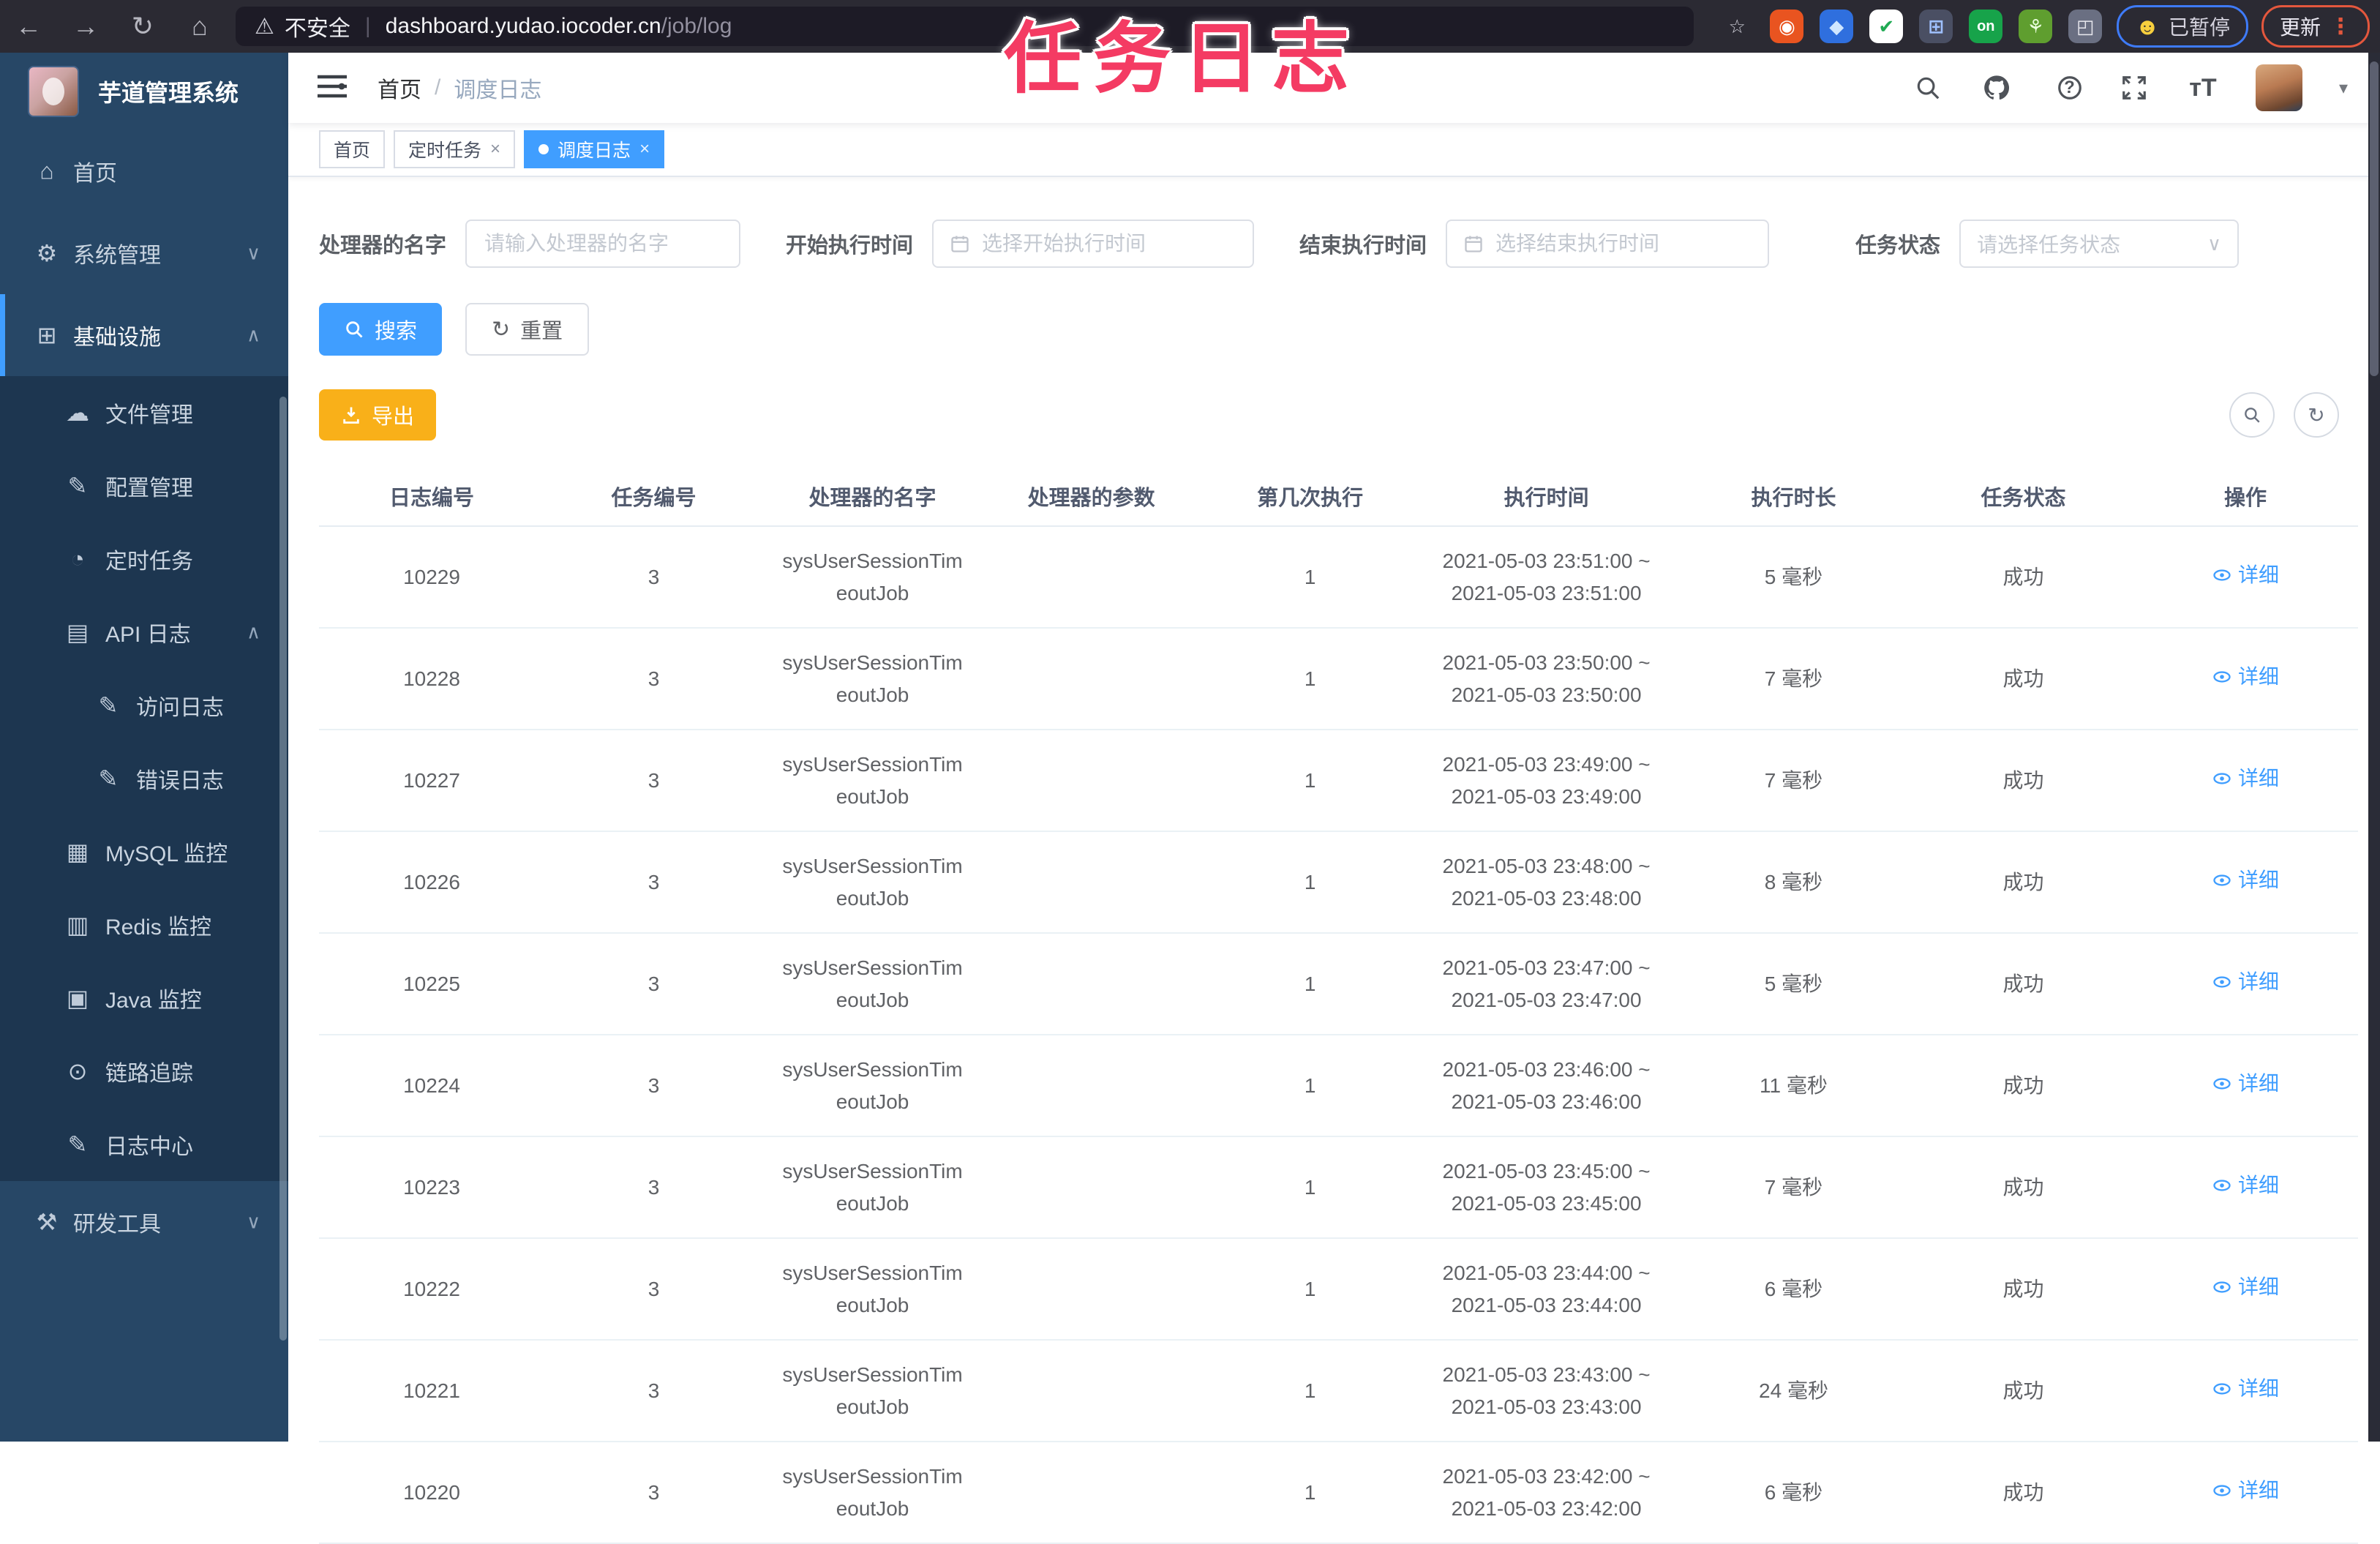 This screenshot has height=1544, width=2380. Describe the element at coordinates (144, 1071) in the screenshot. I see `sidebar-item-trace: ⊙ 链路追踪` at that location.